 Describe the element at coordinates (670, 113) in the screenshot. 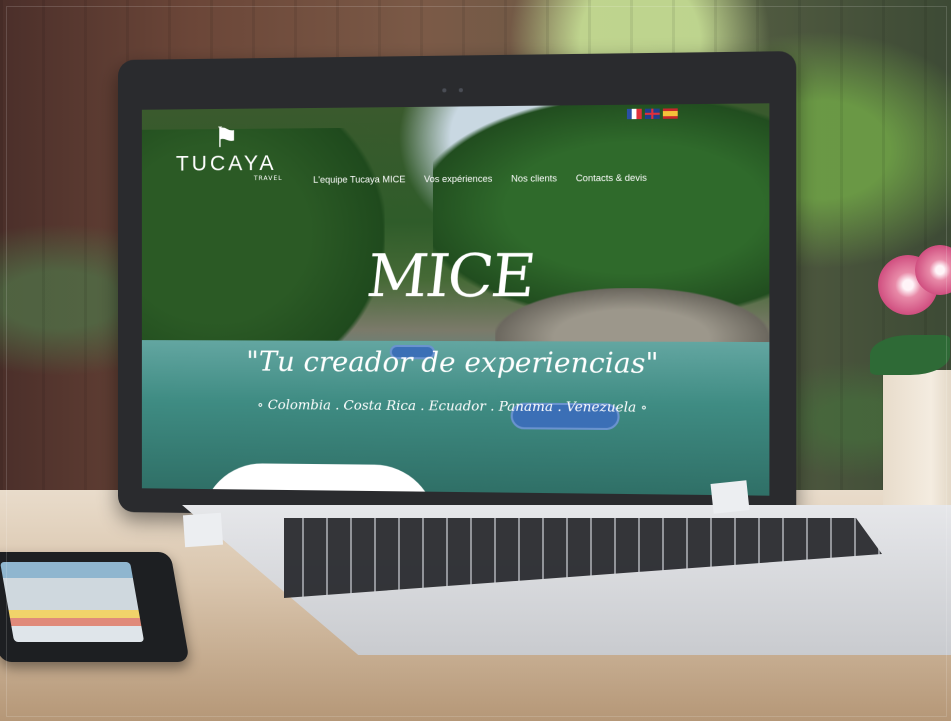

I see `es-flag-icon` at that location.